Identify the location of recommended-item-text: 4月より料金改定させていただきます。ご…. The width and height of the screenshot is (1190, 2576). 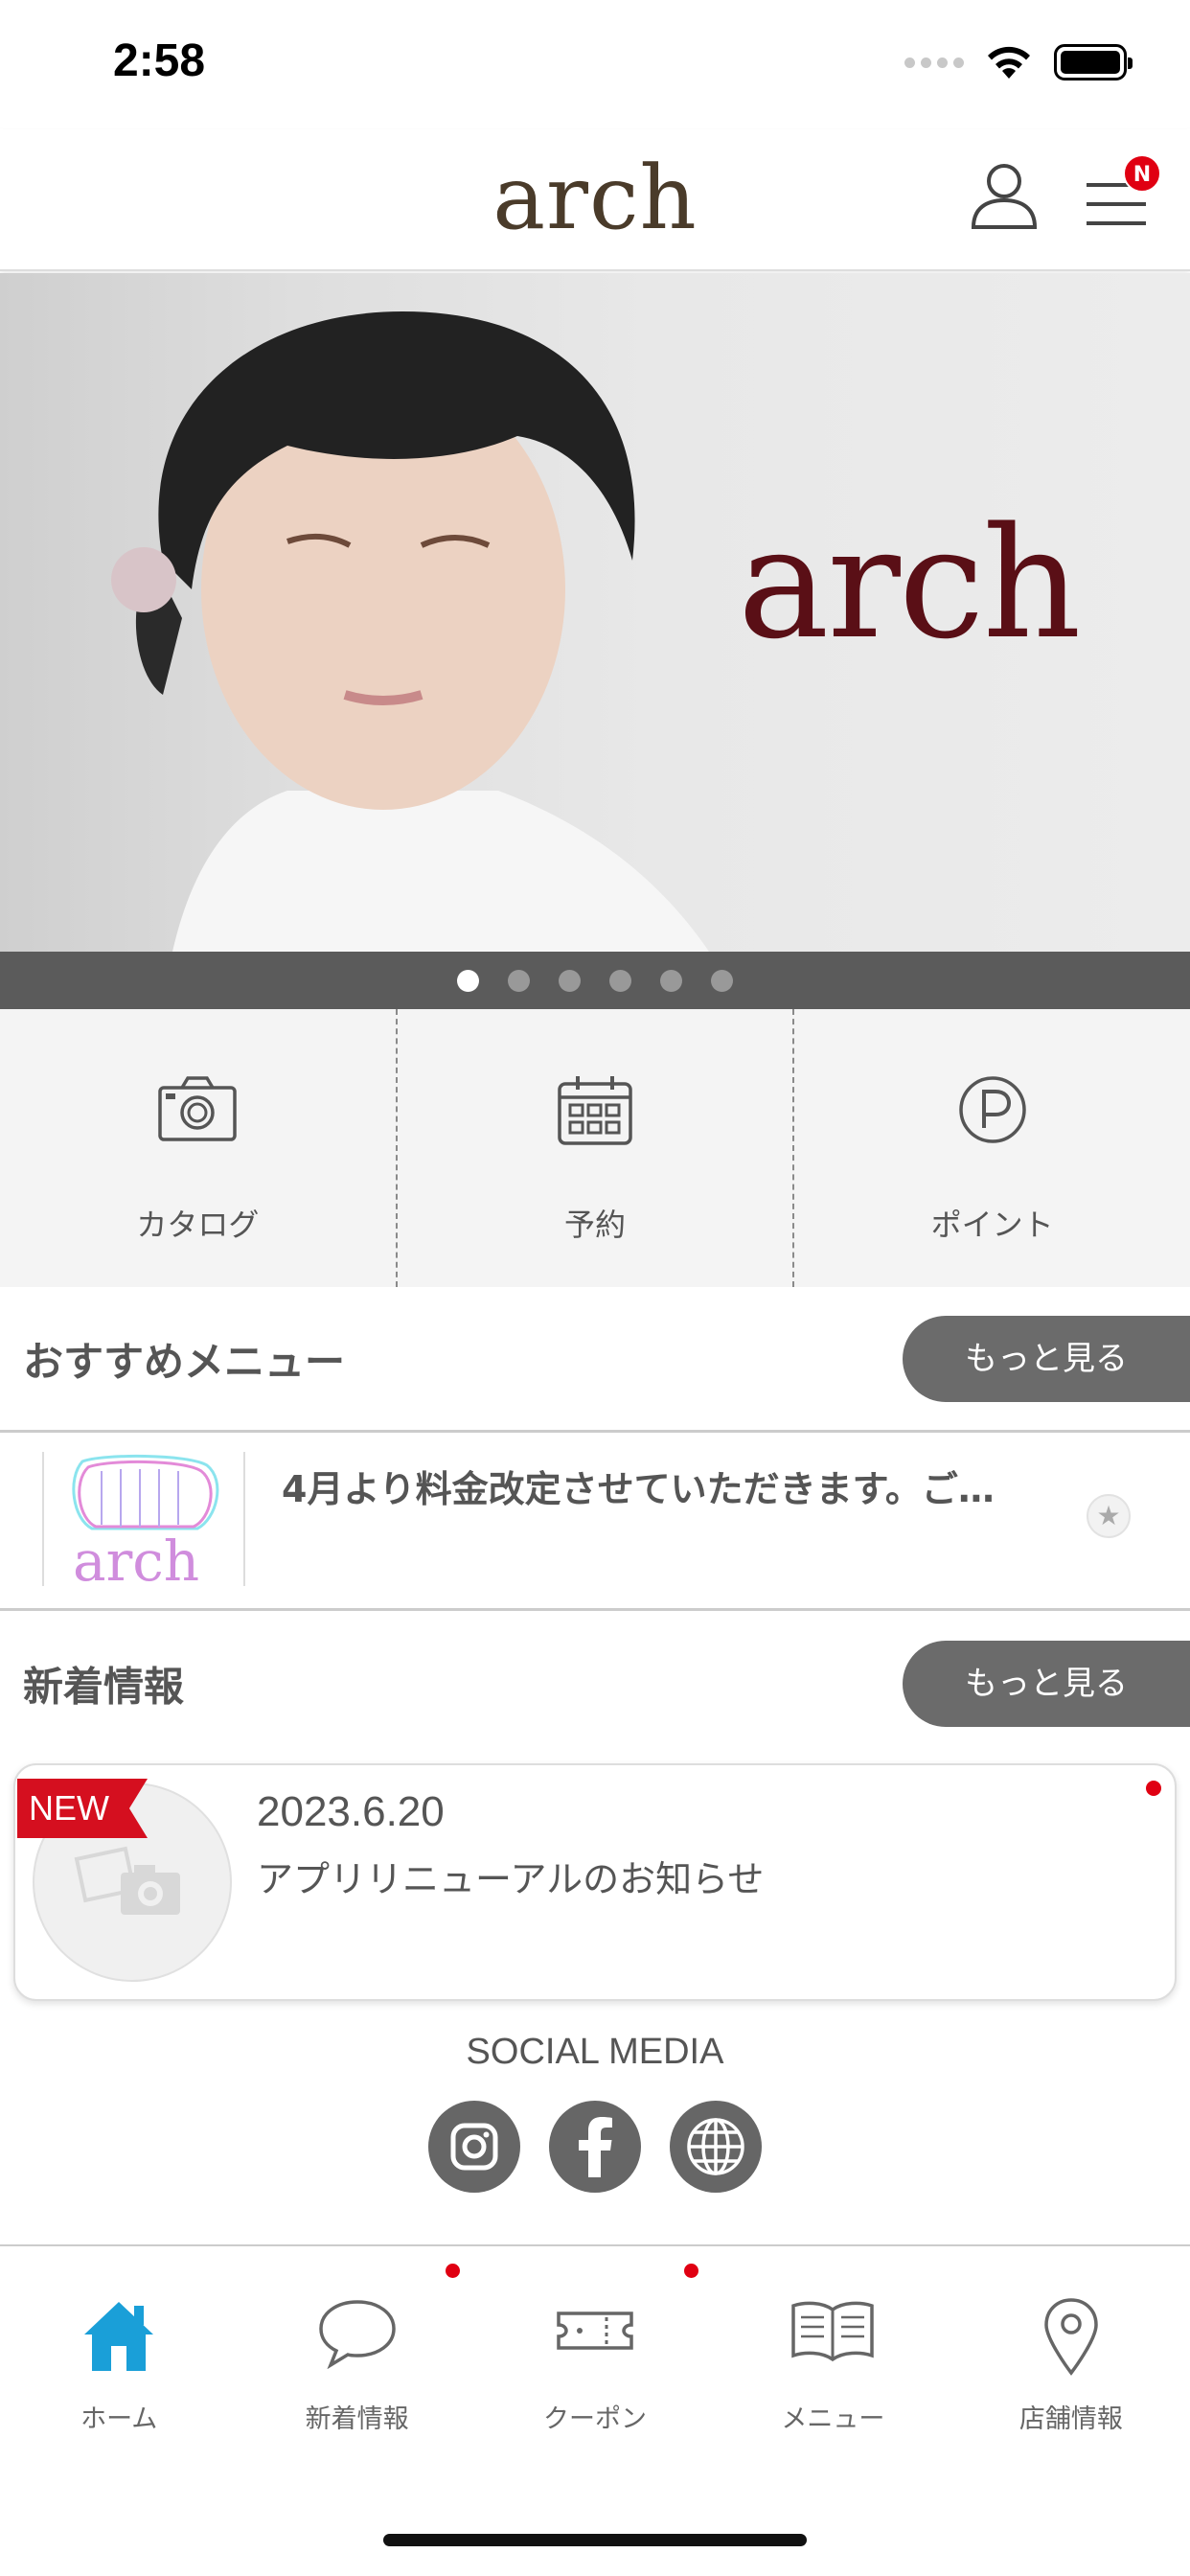
(638, 1489).